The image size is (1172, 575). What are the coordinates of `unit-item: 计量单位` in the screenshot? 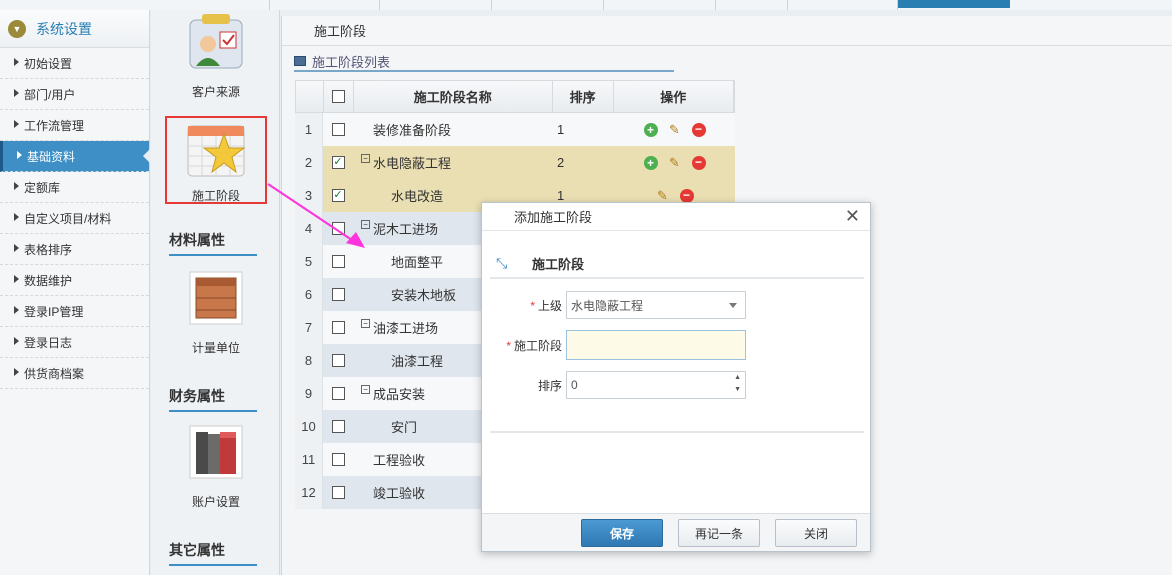 It's located at (216, 311).